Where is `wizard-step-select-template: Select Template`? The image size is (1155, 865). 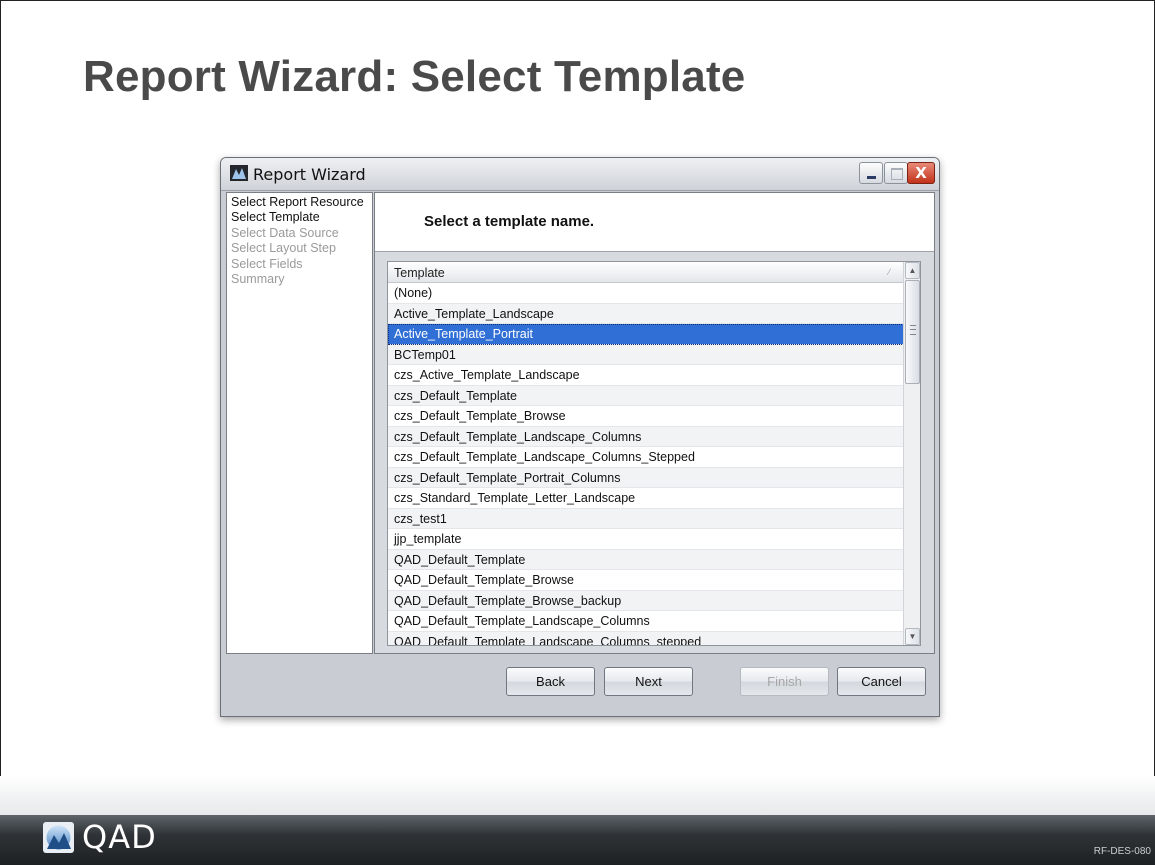 wizard-step-select-template: Select Template is located at coordinates (275, 217).